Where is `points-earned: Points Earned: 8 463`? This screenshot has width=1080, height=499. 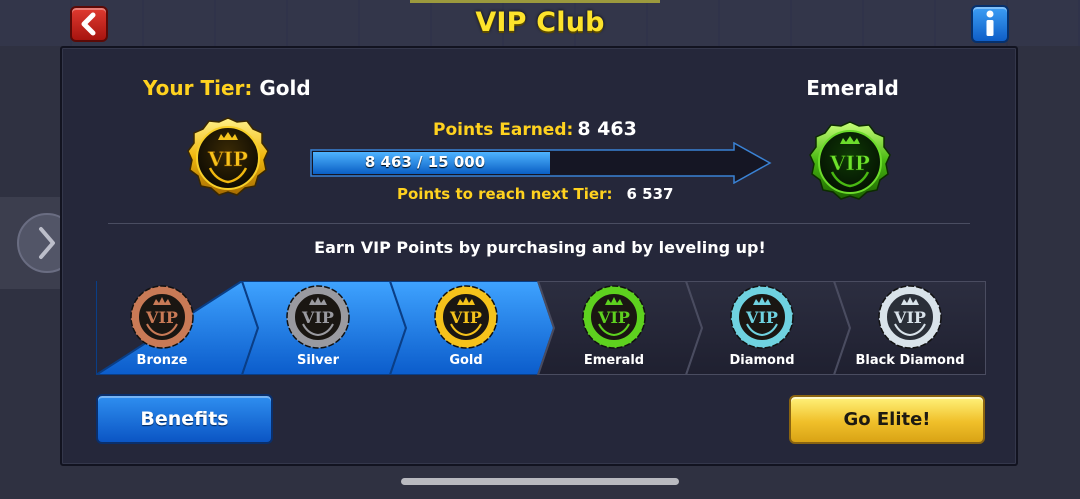
points-earned: Points Earned: 8 463 is located at coordinates (535, 129).